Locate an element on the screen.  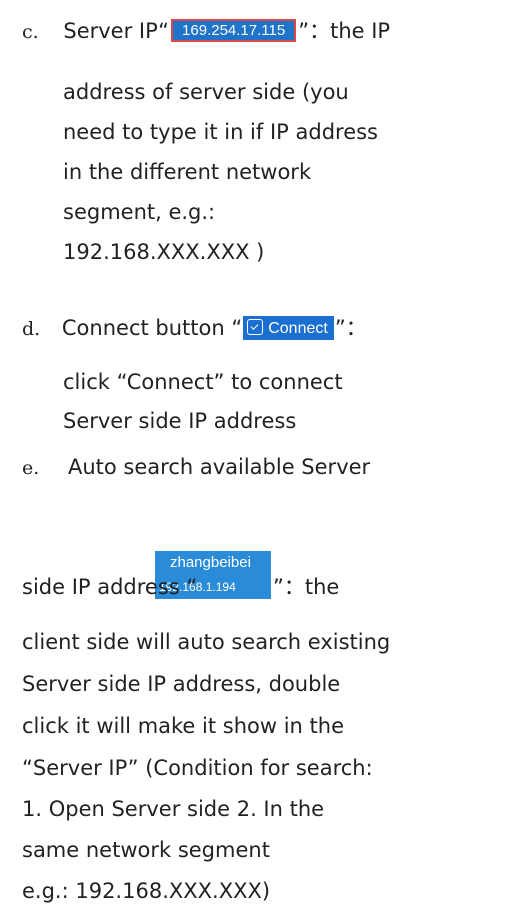
server-name: zhangbeibei is located at coordinates (210, 562).